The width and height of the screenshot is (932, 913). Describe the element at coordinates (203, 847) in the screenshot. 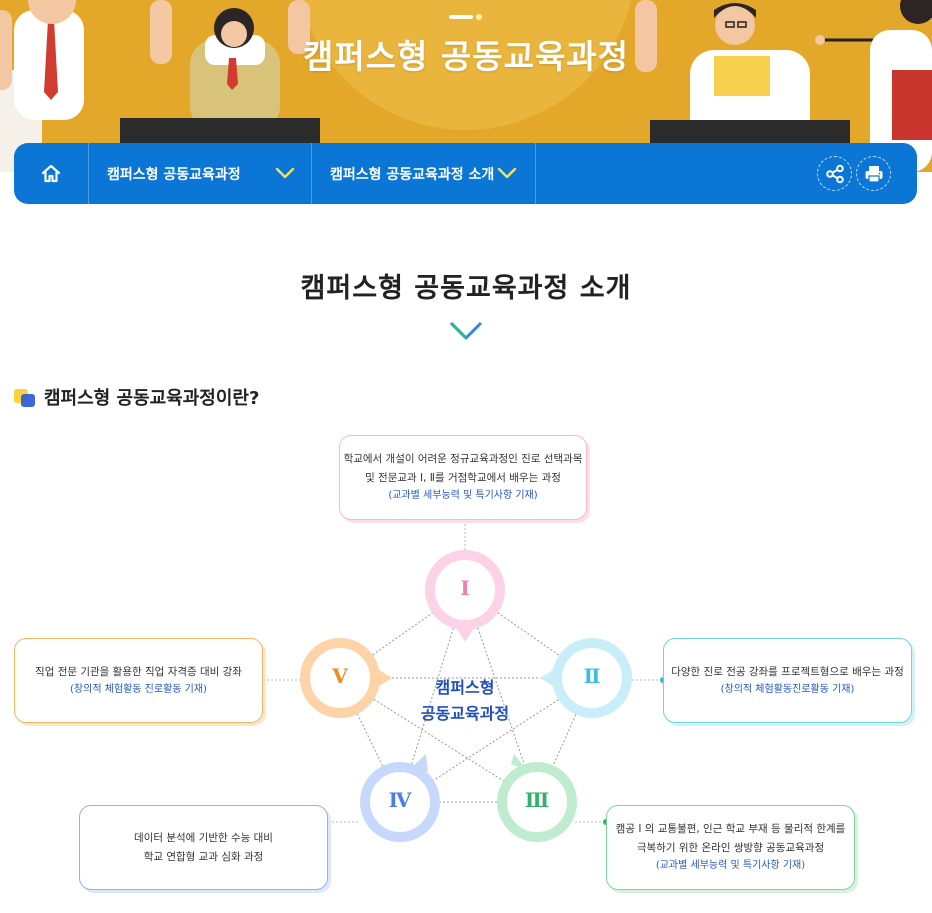

I see `course-box-4: 데이터 분석에 기반한 수능 대비 학교 연합형 교과 심화 과정` at that location.